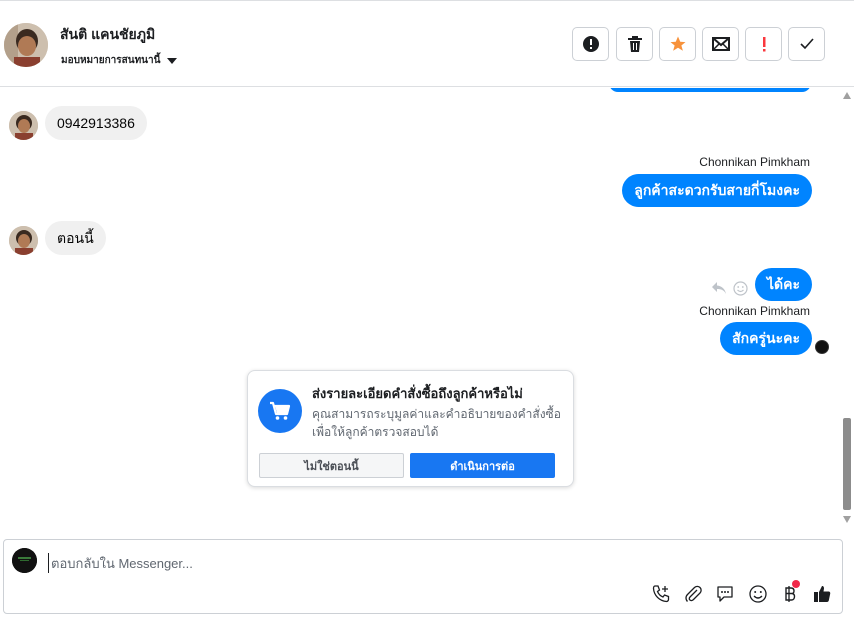 The image size is (854, 620). I want to click on caret-down-icon, so click(172, 60).